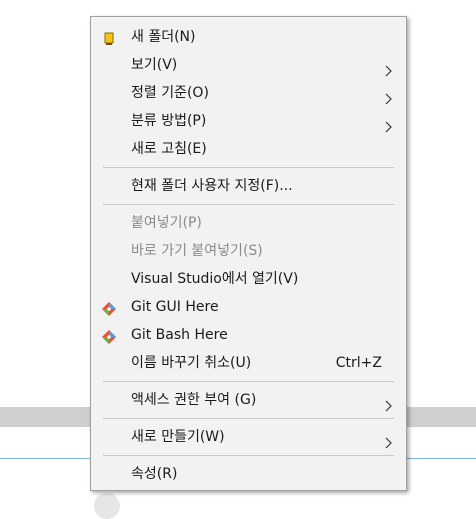  I want to click on menu-item-paste: 붙여넣기(P), so click(248, 223).